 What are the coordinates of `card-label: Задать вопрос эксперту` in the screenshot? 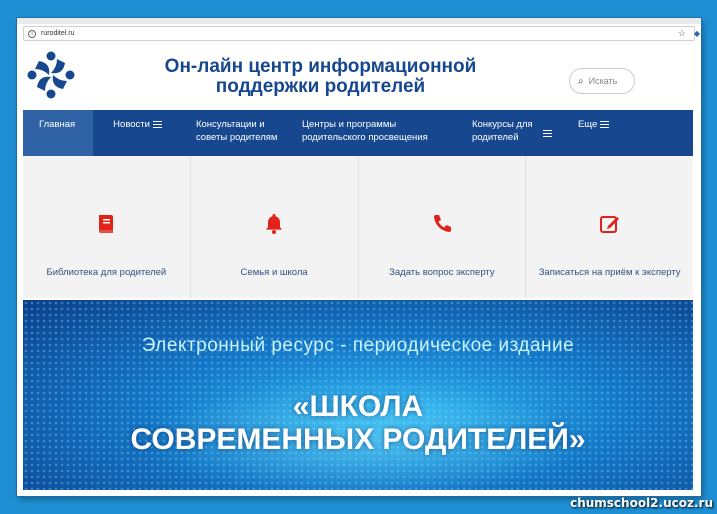 It's located at (442, 272).